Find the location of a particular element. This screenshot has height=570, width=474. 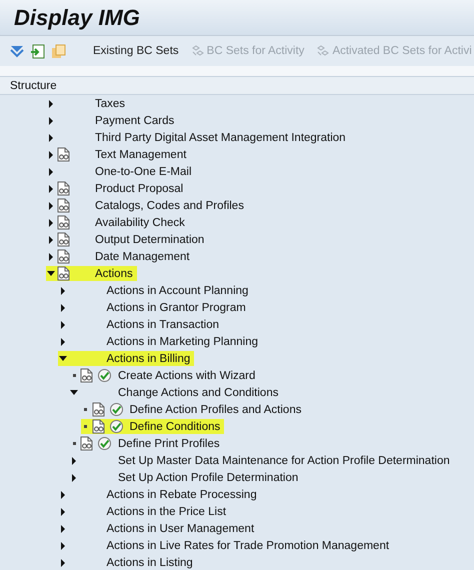

tree-row: Availability Check is located at coordinates (117, 222).